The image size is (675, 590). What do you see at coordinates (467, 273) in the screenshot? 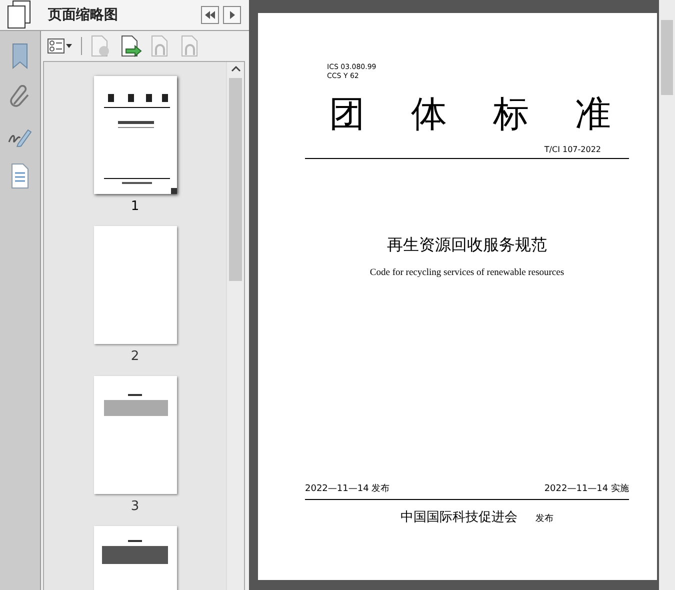
I see `document-subtitle: Code for recycling services of renewable resources` at bounding box center [467, 273].